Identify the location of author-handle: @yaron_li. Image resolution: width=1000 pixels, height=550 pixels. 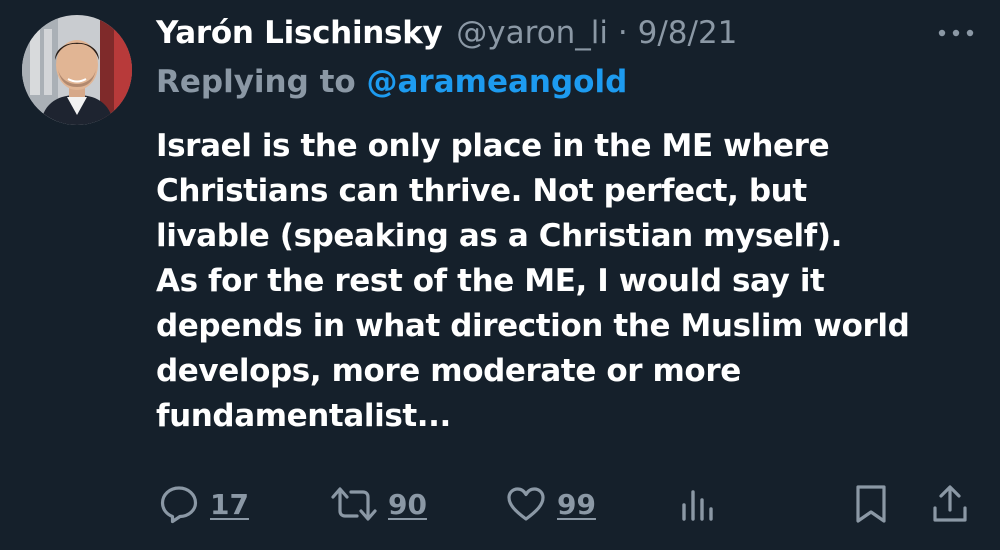
(532, 33).